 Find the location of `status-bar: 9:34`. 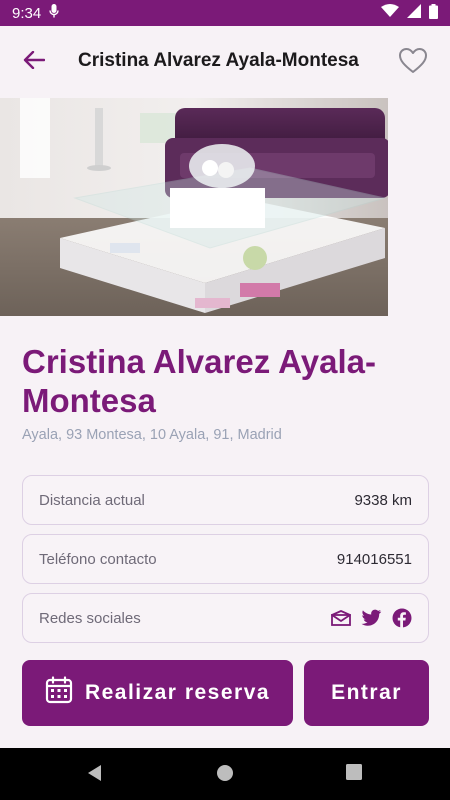

status-bar: 9:34 is located at coordinates (225, 13).